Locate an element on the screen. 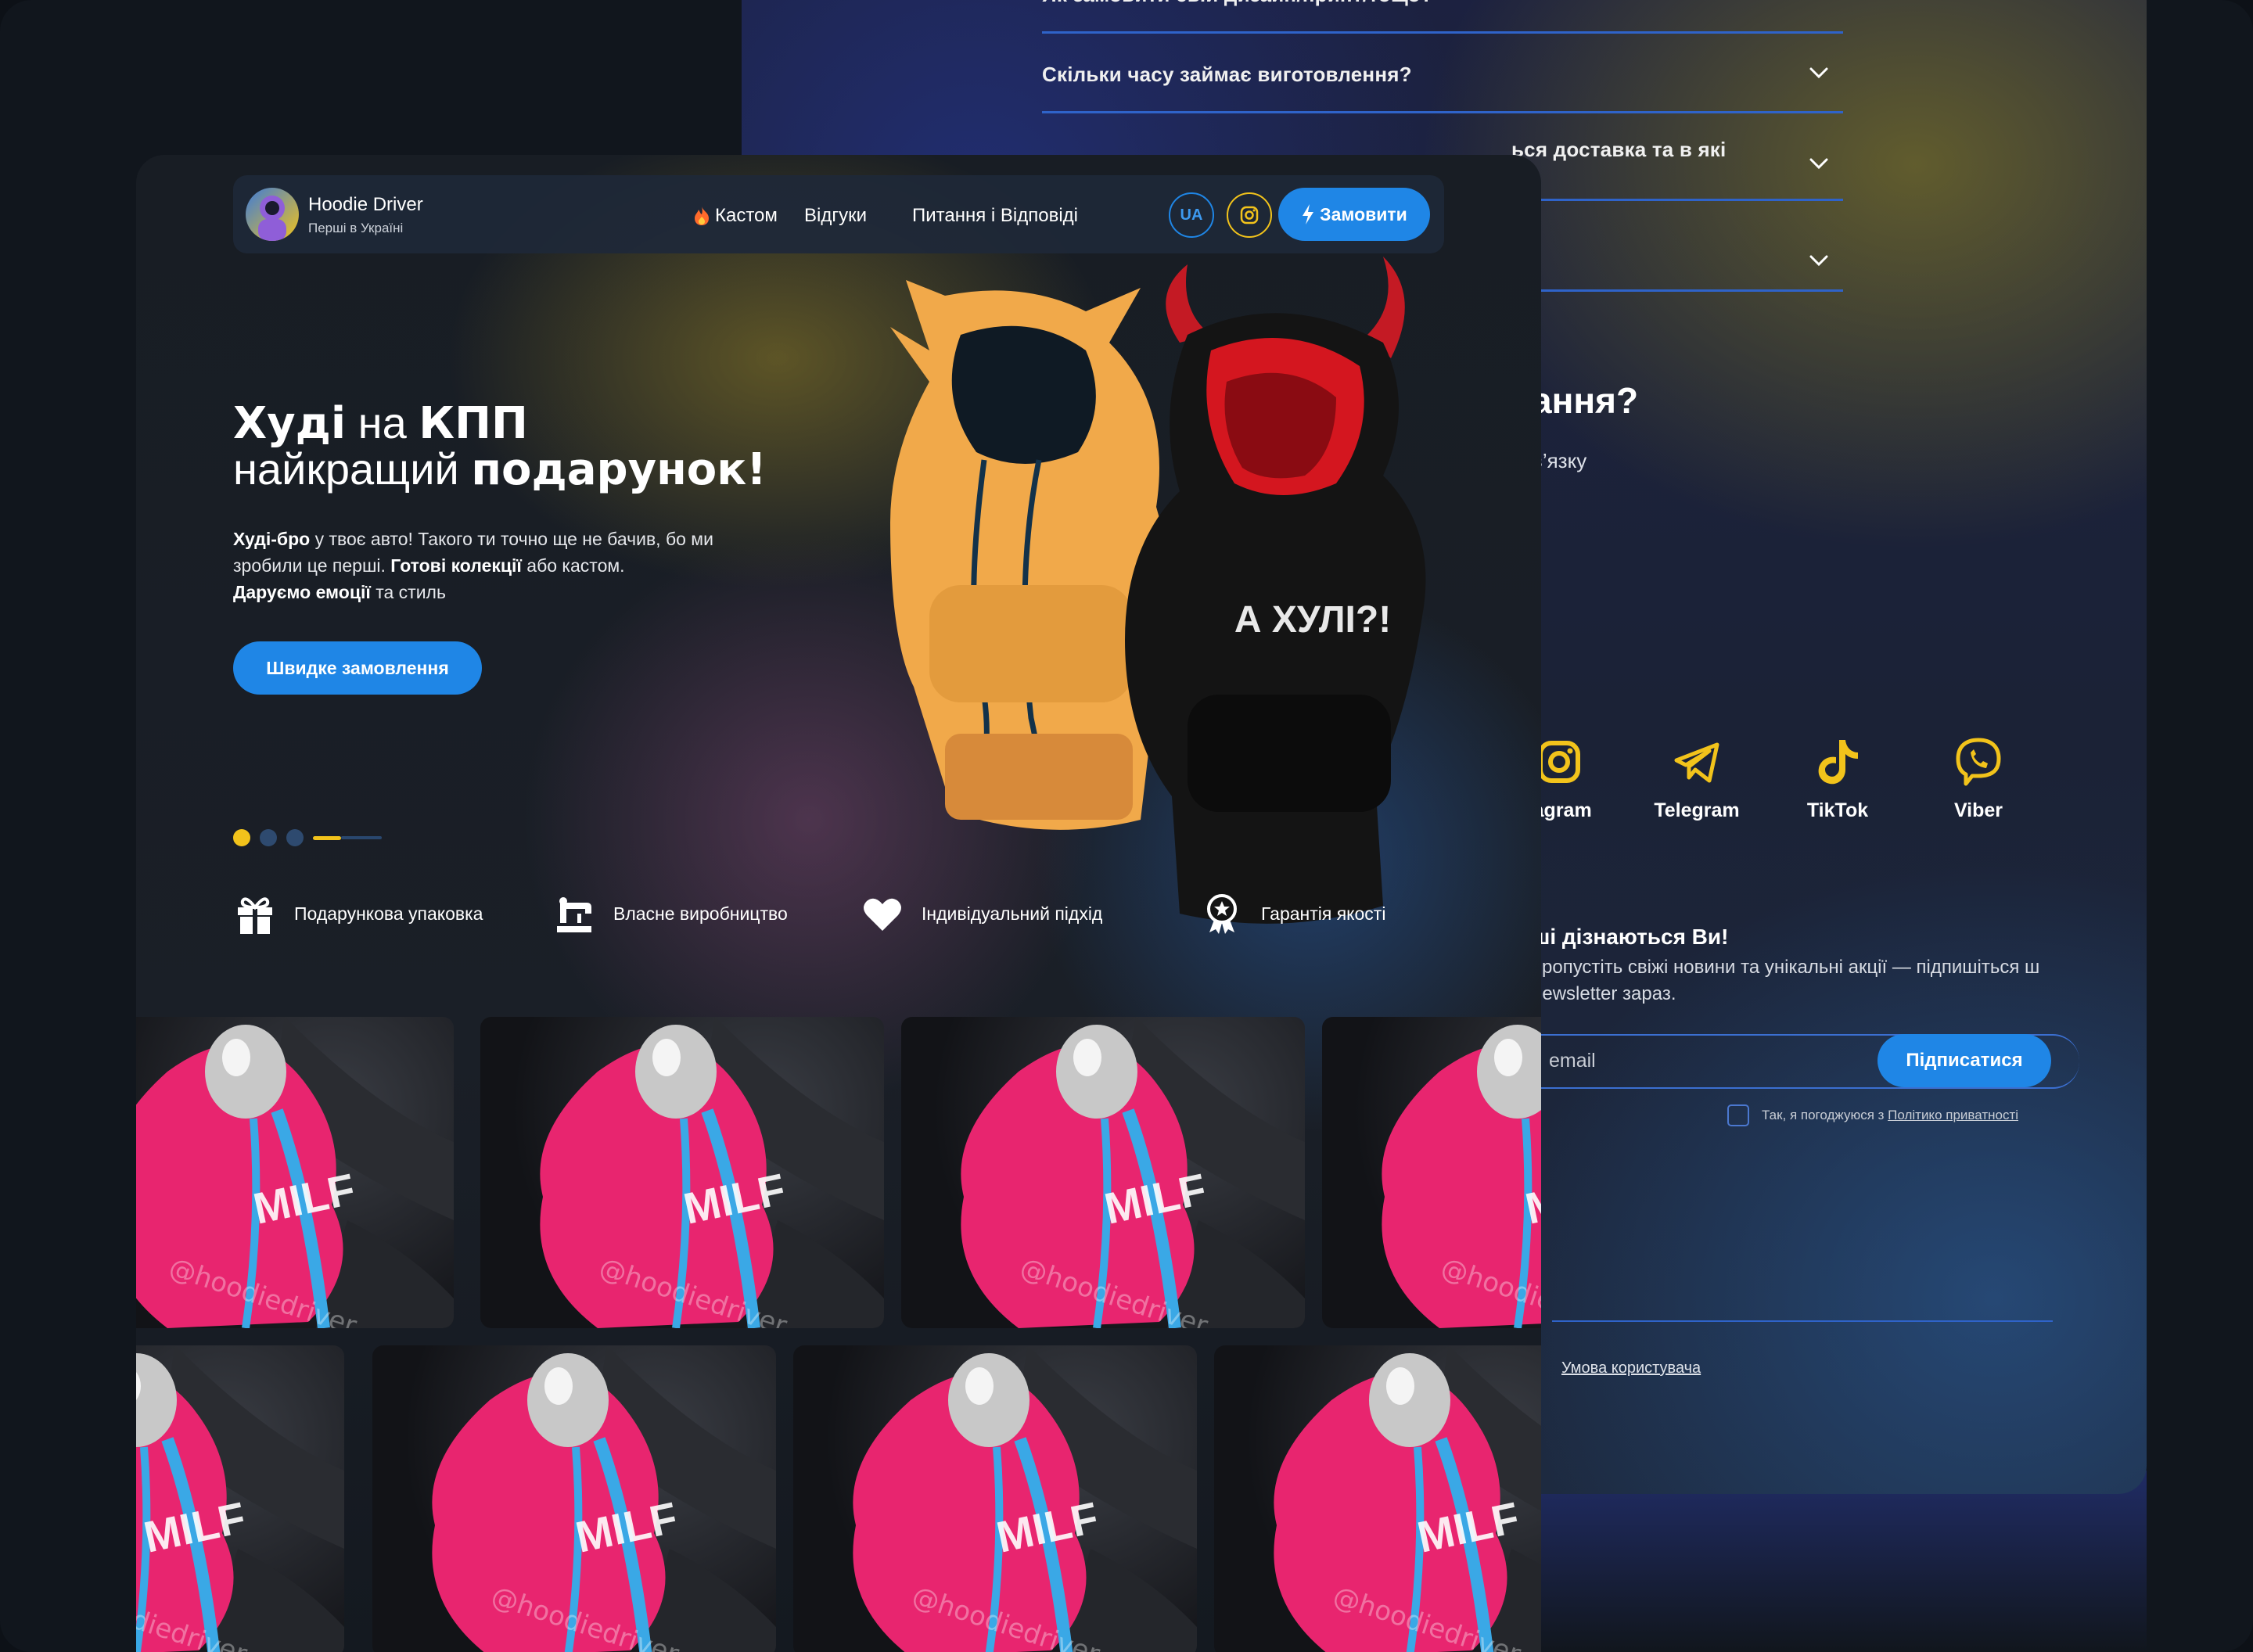 The width and height of the screenshot is (2253, 1652). logo is located at coordinates (272, 215).